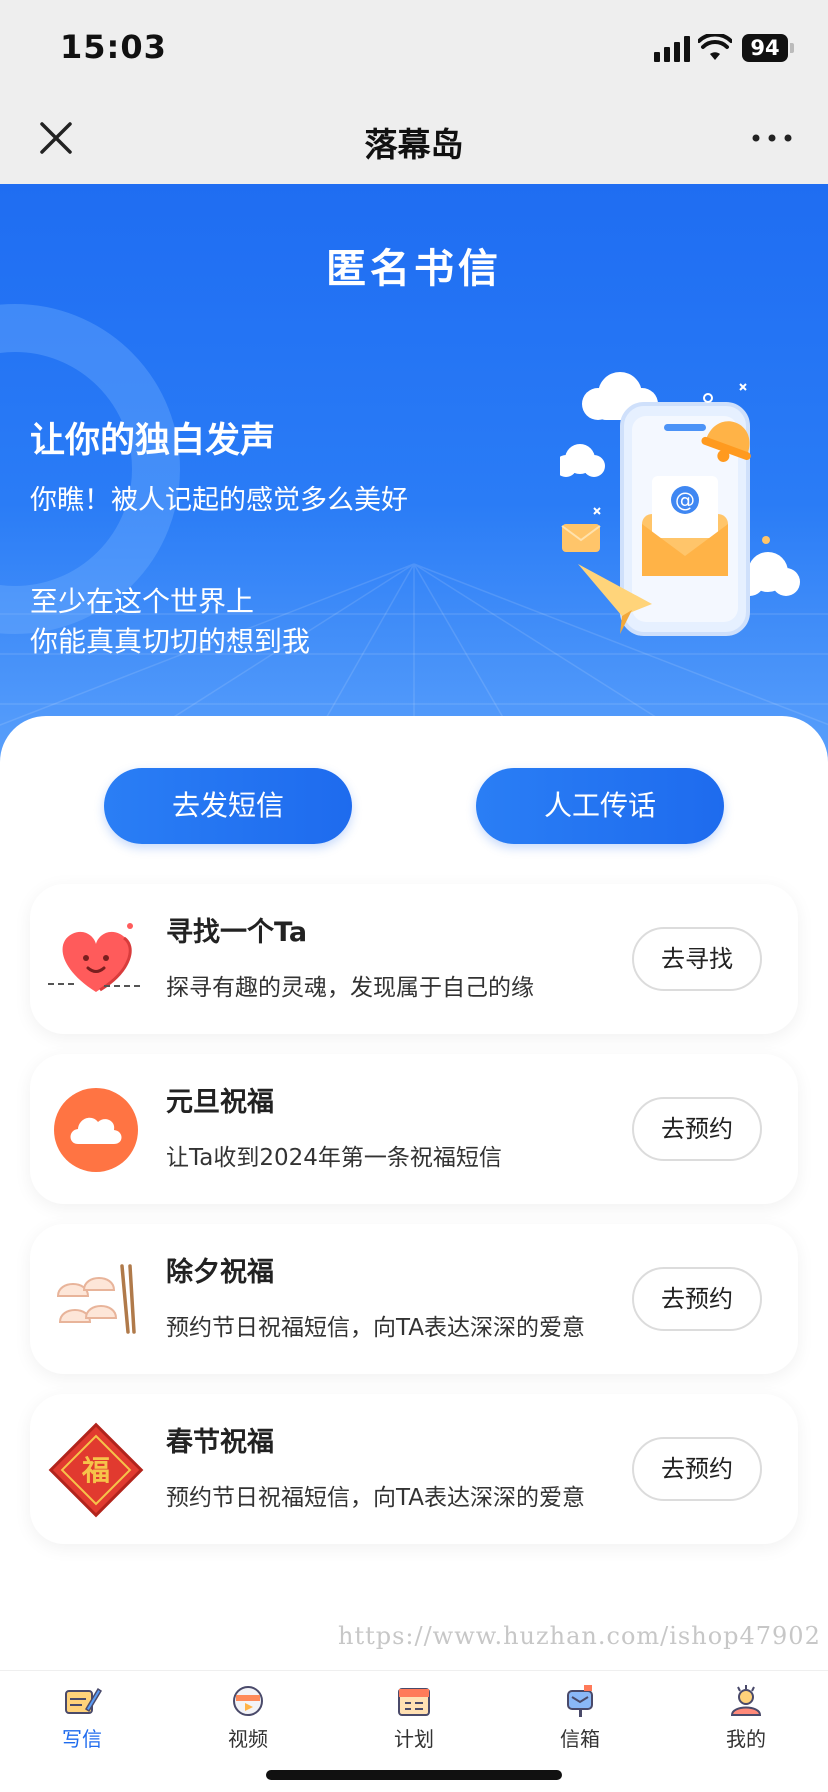  I want to click on home-indicator, so click(414, 1775).